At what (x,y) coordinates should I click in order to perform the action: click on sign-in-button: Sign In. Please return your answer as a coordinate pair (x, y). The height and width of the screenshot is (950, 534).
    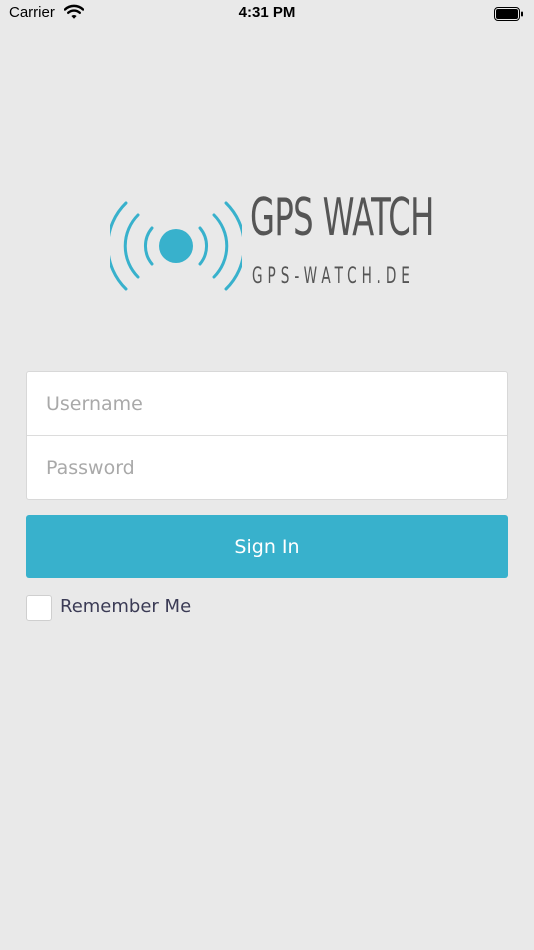
    Looking at the image, I should click on (267, 546).